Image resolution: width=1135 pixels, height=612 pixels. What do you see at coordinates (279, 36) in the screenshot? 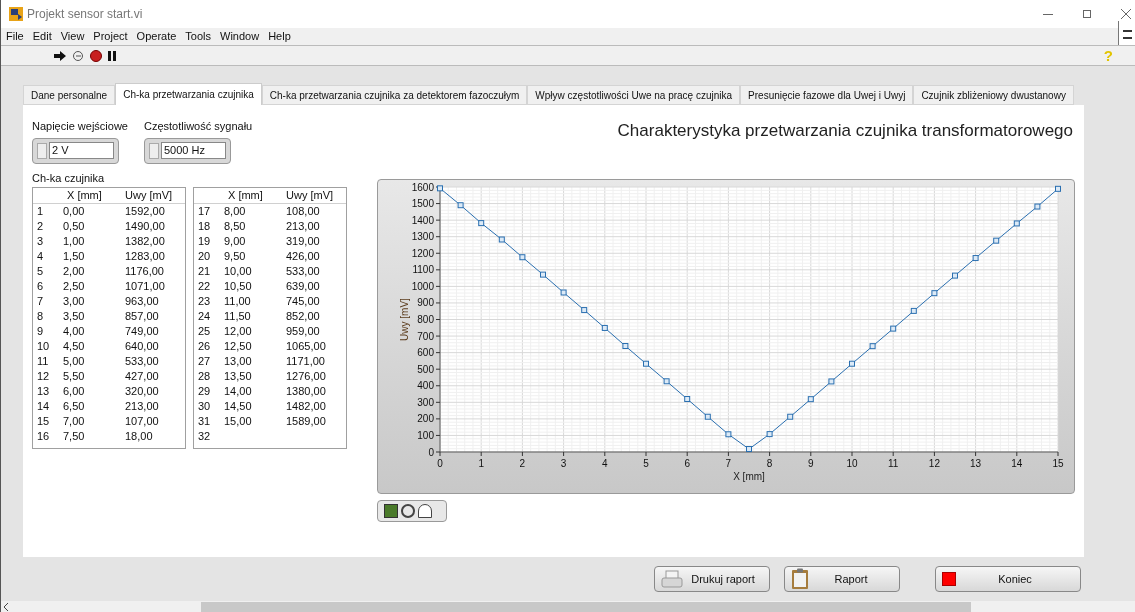
I see `menu-item: Help` at bounding box center [279, 36].